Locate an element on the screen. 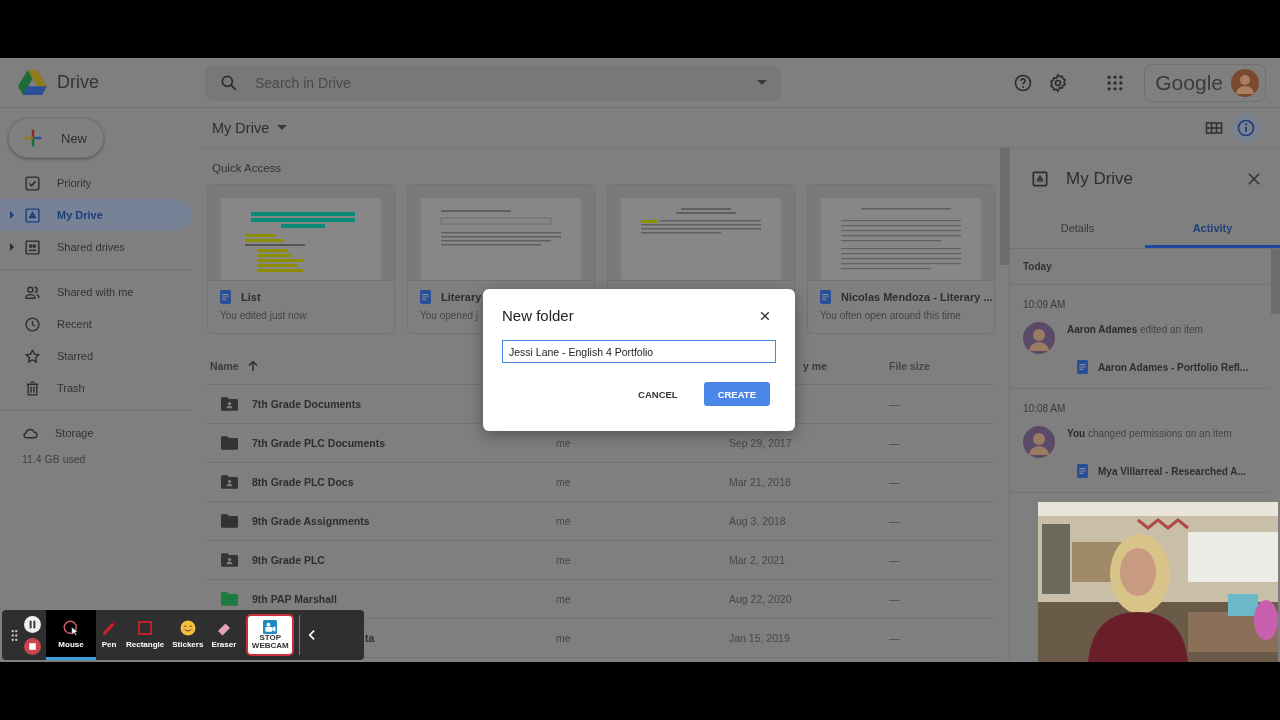 Image resolution: width=1280 pixels, height=720 pixels. folder-name: 9th PAP Marshall is located at coordinates (294, 599).